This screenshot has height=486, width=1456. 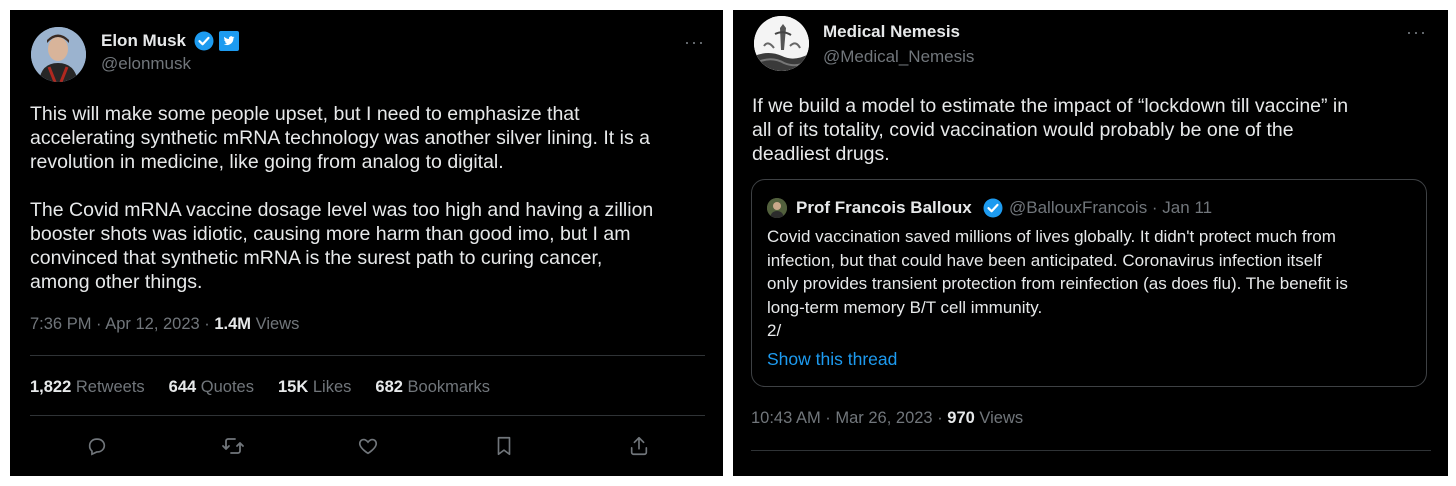 What do you see at coordinates (182, 387) in the screenshot?
I see `quotes-count: 644` at bounding box center [182, 387].